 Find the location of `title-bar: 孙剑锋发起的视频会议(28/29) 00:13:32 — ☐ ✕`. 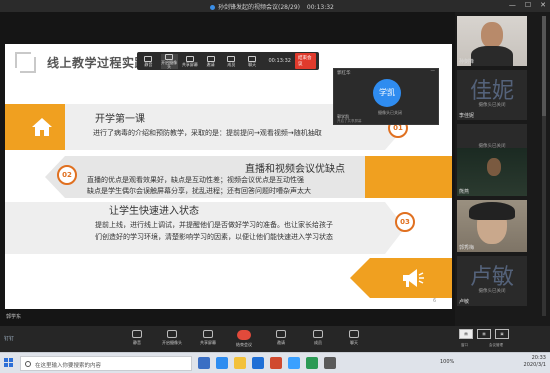

title-bar: 孙剑锋发起的视频会议(28/29) 00:13:32 — ☐ ✕ is located at coordinates (275, 6).